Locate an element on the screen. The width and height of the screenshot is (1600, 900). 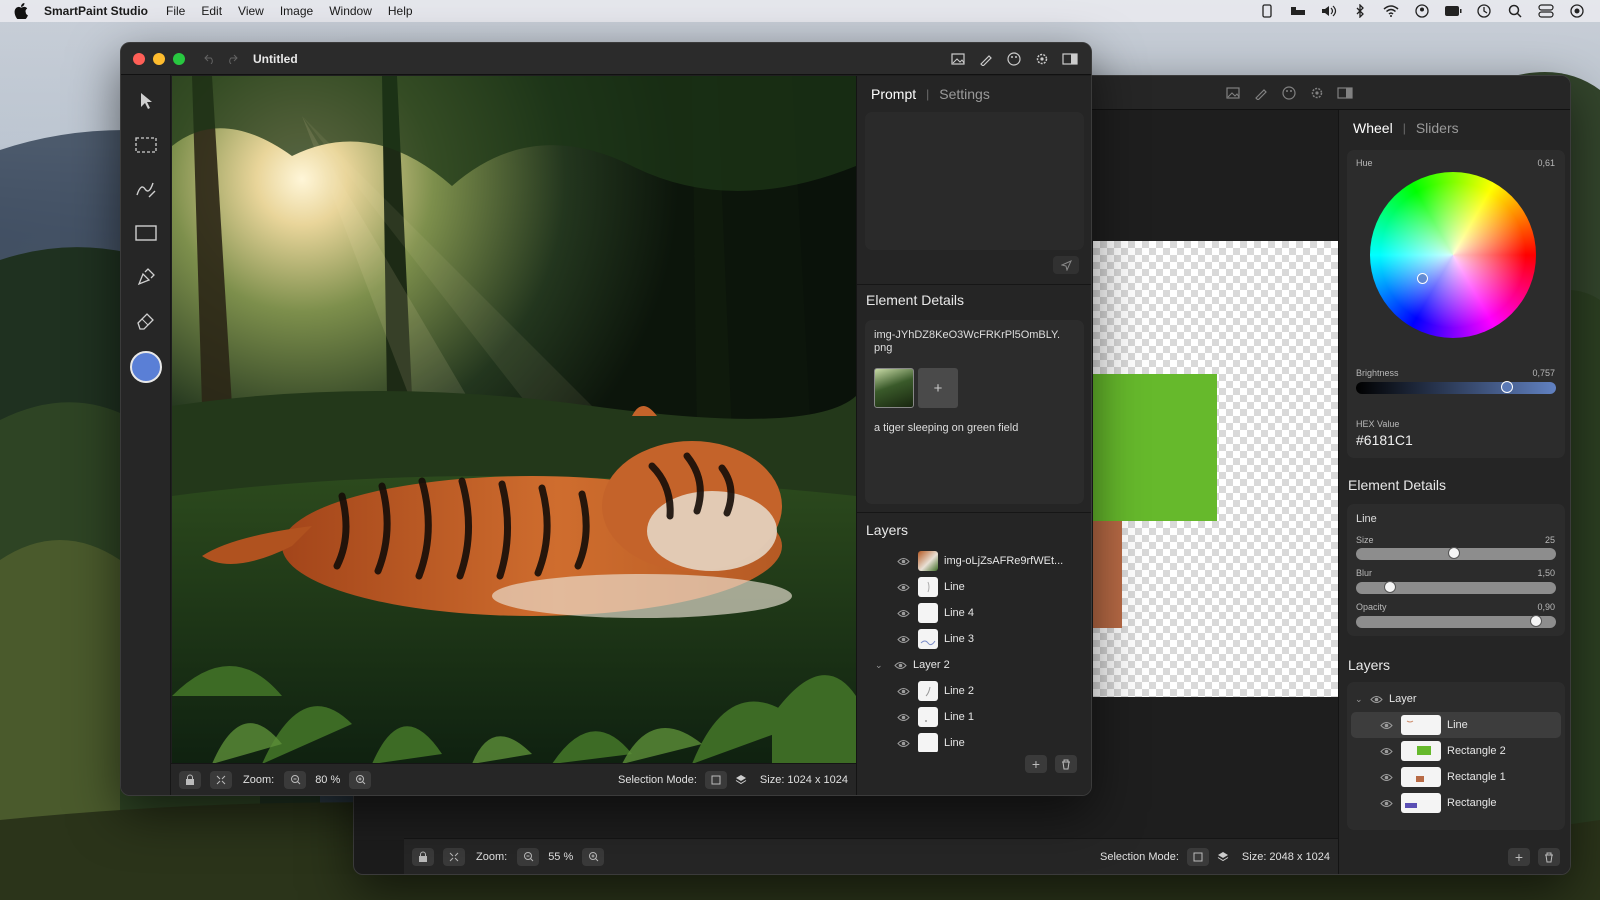
layer-row-layer-2: ⌄ Layer 2 is located at coordinates (974, 665).